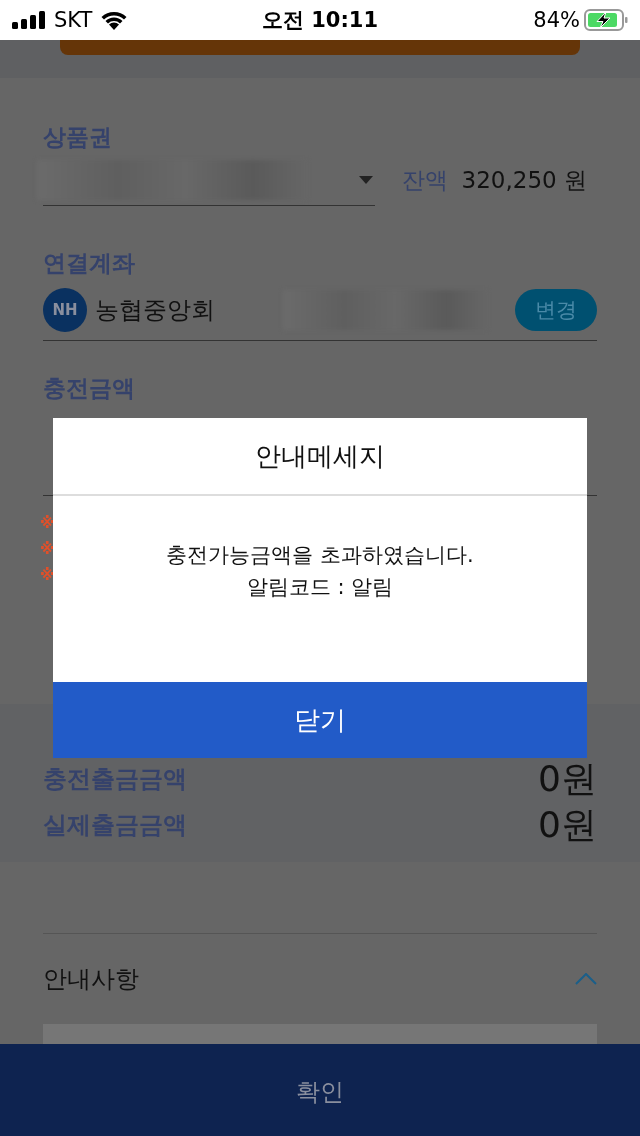 The image size is (640, 1136). What do you see at coordinates (114, 20) in the screenshot?
I see `wifi-icon` at bounding box center [114, 20].